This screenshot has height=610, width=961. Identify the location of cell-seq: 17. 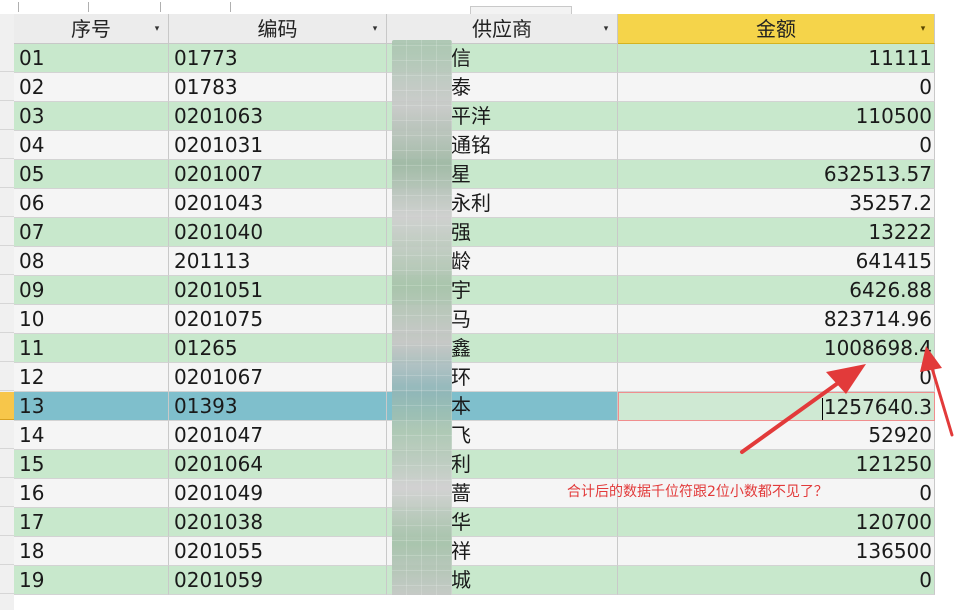
(91, 522).